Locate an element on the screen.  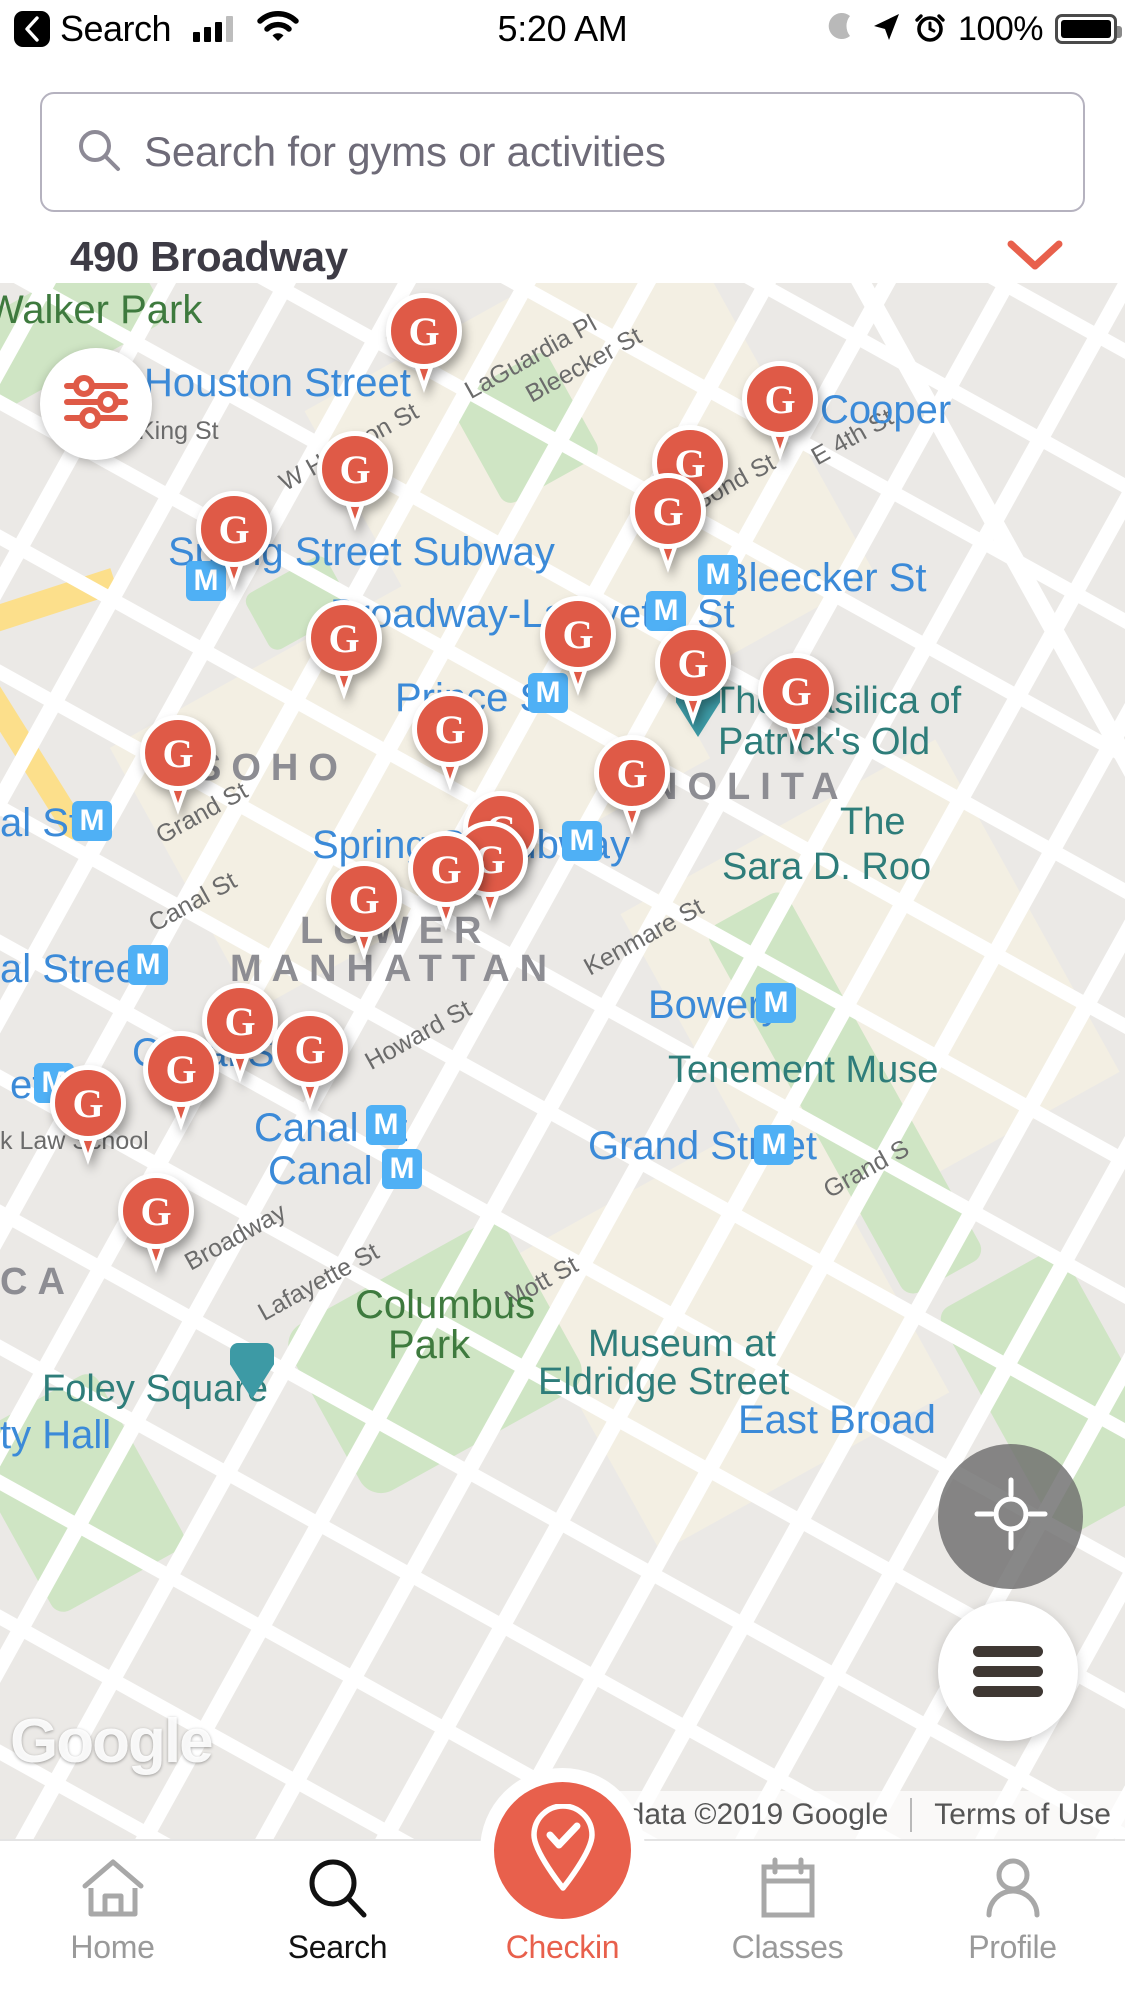
map-filter-button is located at coordinates (96, 404).